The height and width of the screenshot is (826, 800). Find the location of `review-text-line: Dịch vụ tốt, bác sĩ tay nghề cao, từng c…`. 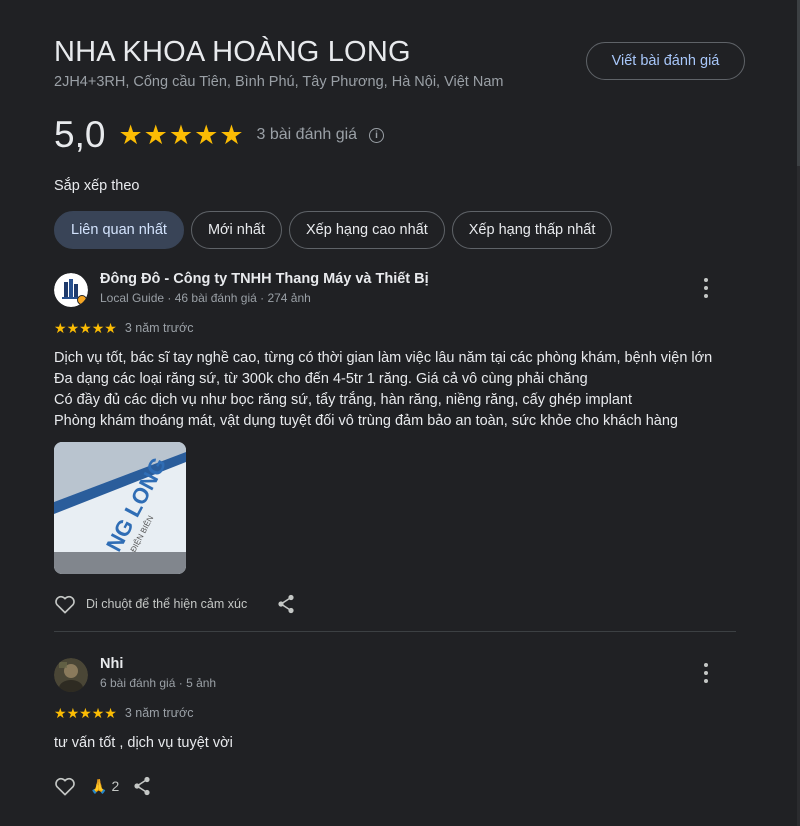

review-text-line: Dịch vụ tốt, bác sĩ tay nghề cao, từng c… is located at coordinates (383, 358).